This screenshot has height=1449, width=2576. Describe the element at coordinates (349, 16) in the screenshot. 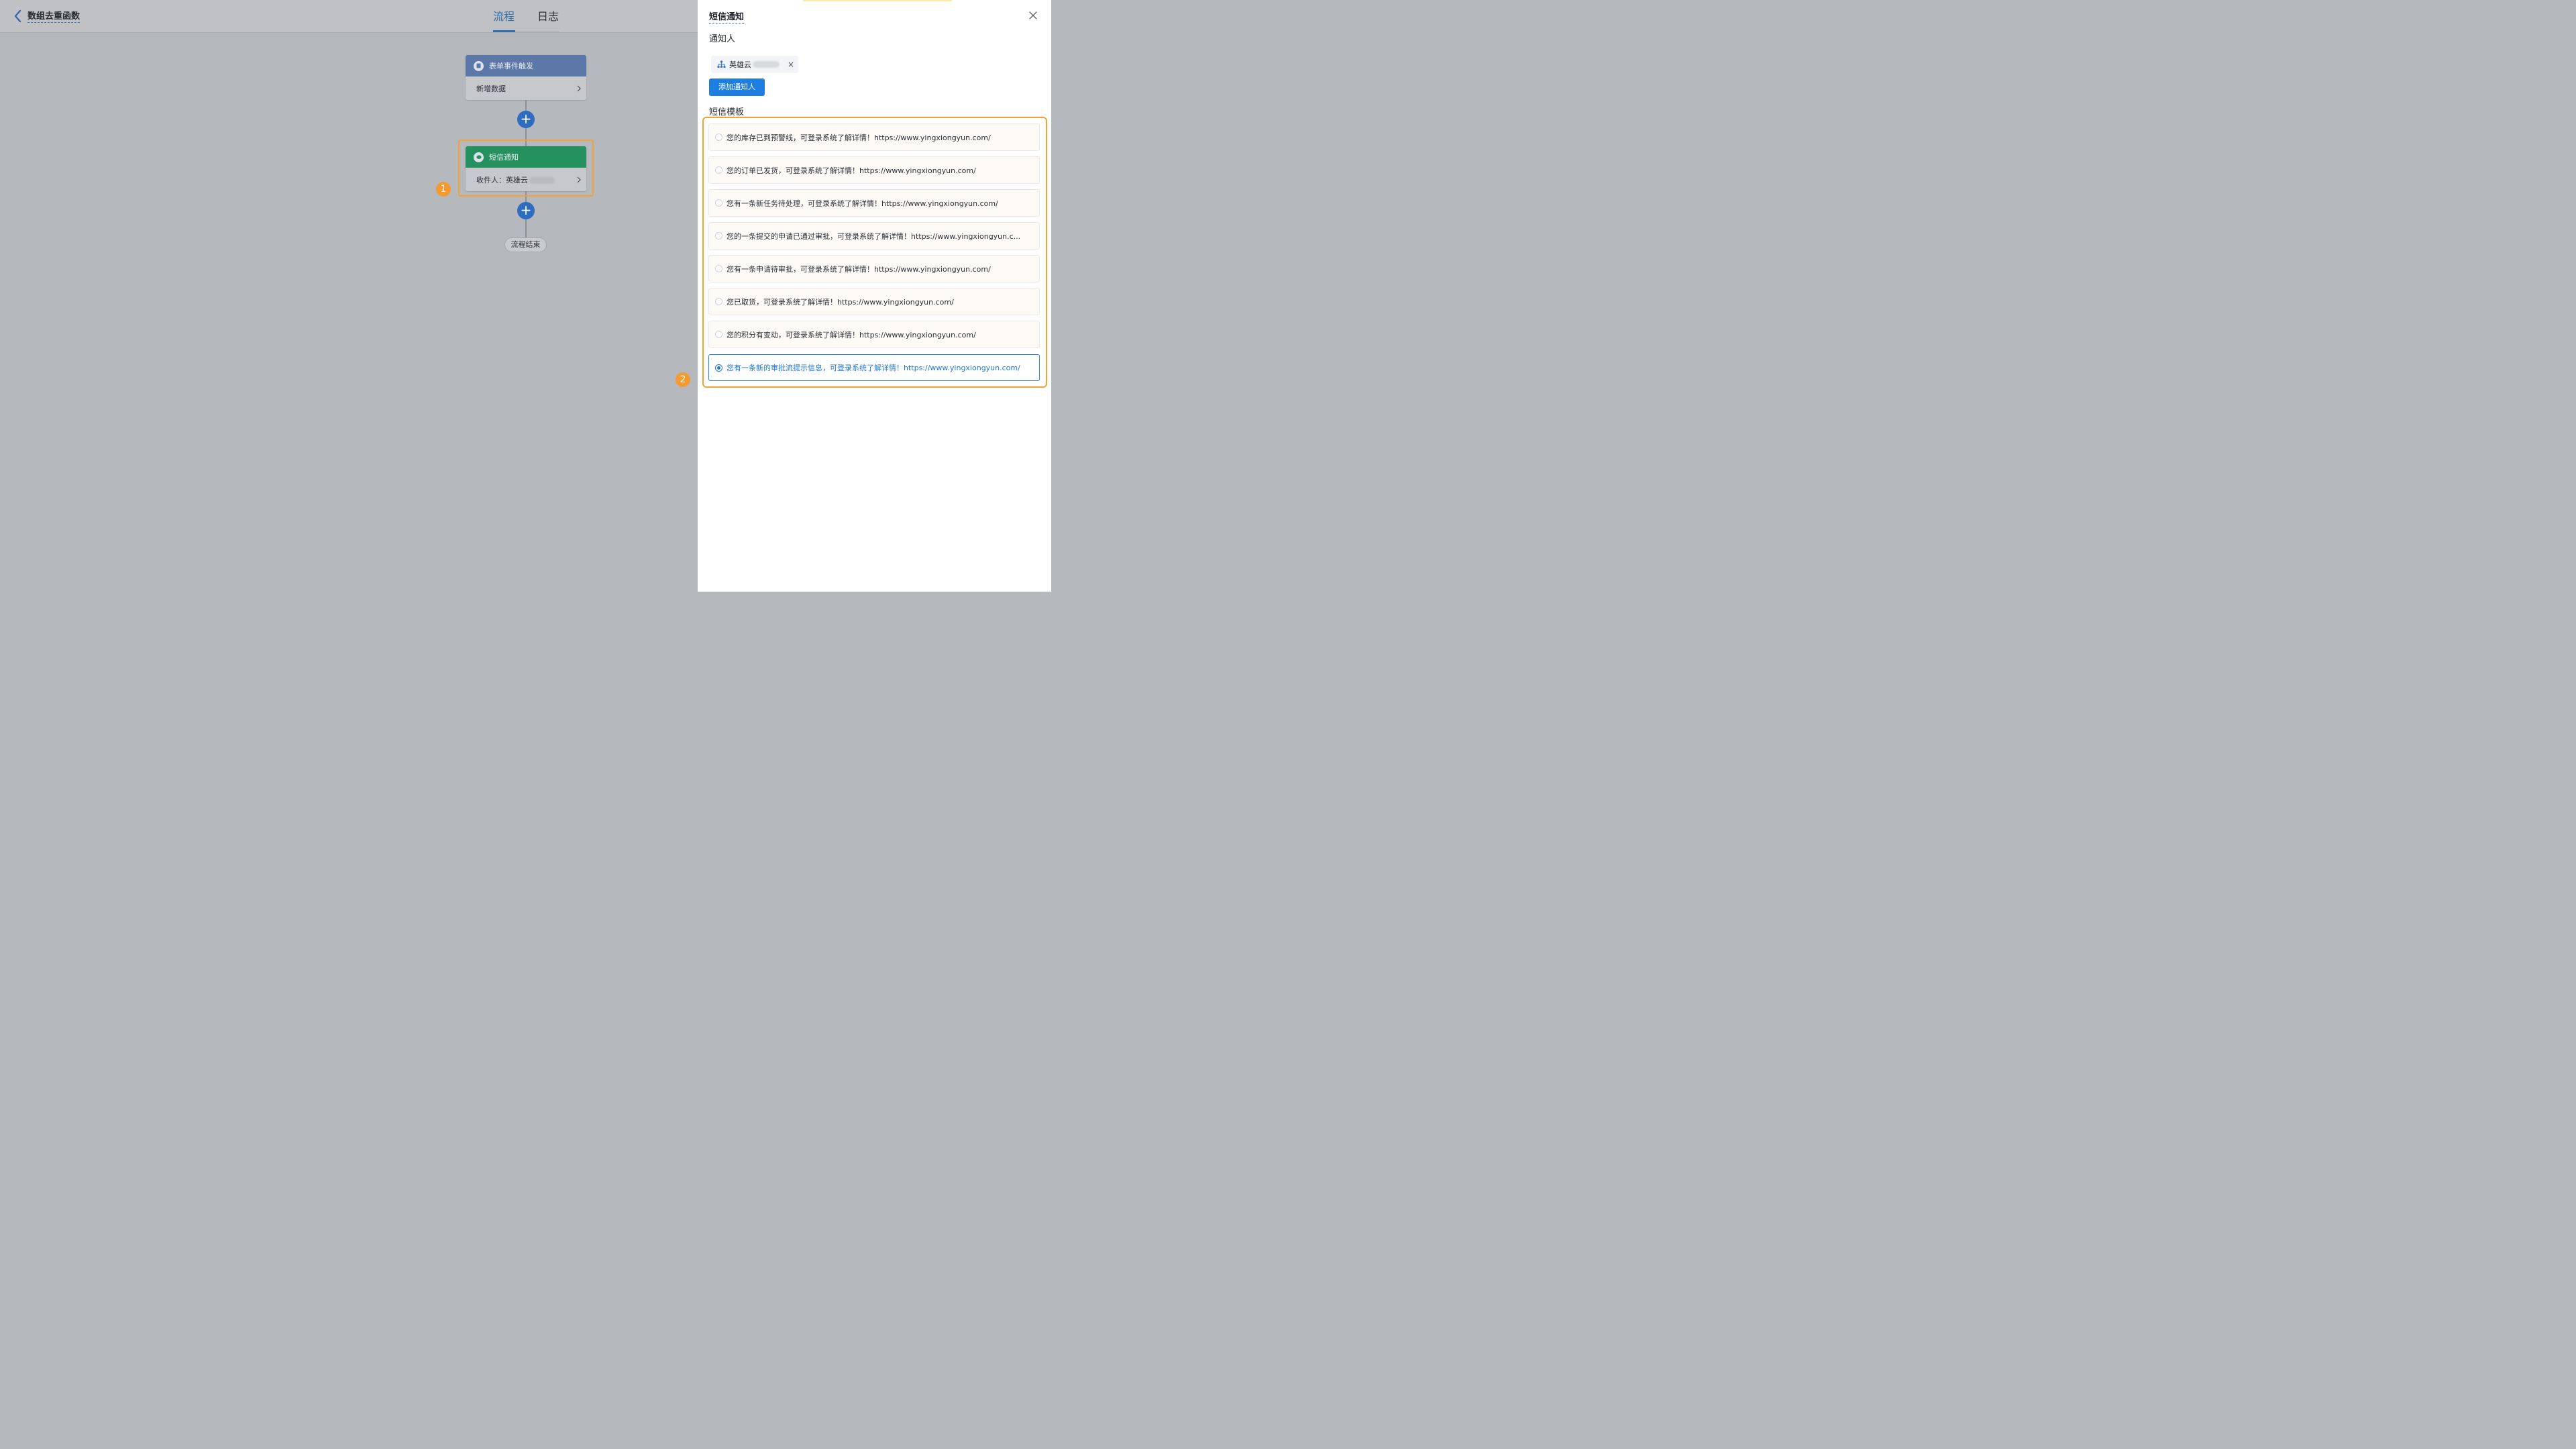

I see `top-bar: 数组去重函数 流程 日志` at that location.